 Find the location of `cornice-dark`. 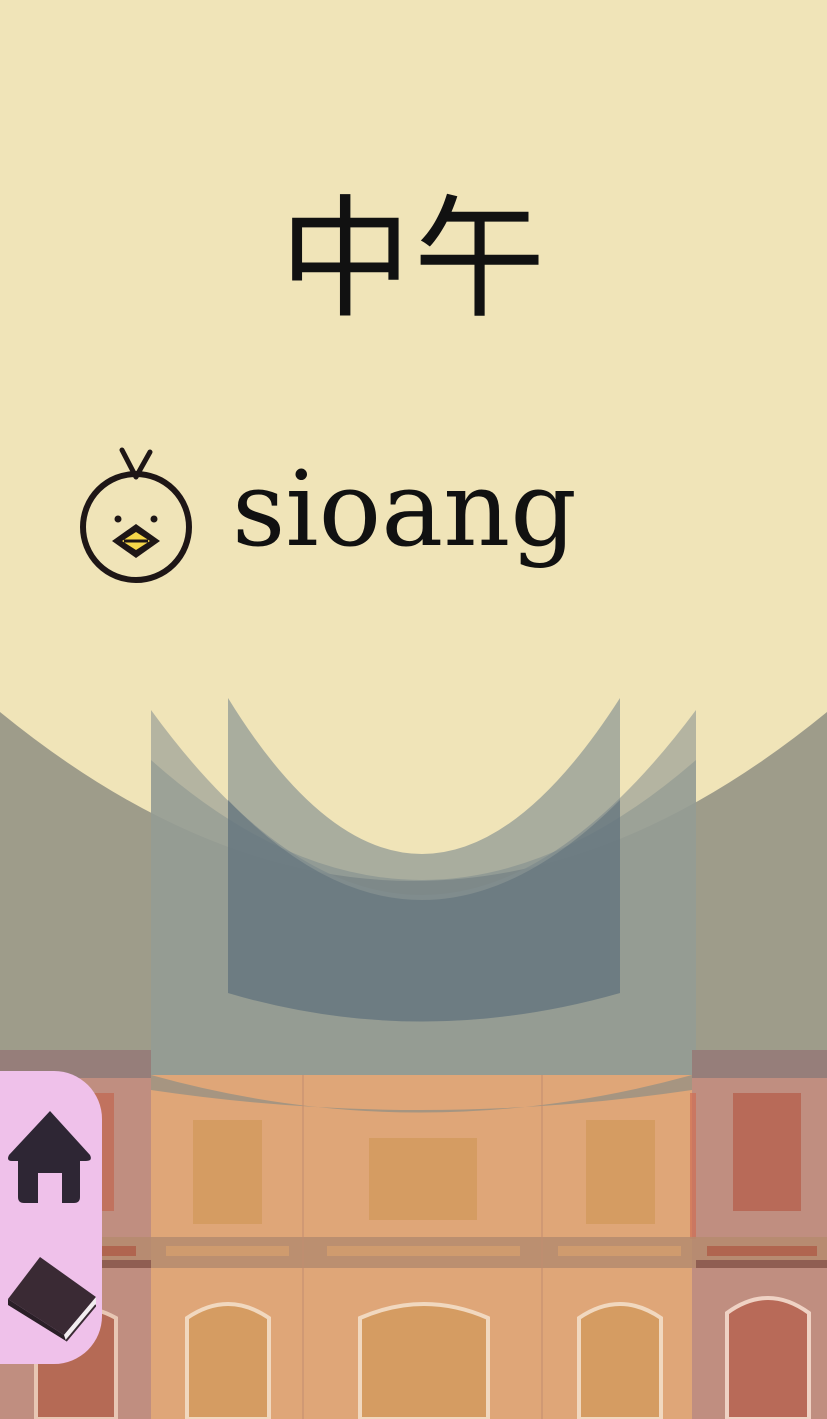

cornice-dark is located at coordinates (761, 1264).